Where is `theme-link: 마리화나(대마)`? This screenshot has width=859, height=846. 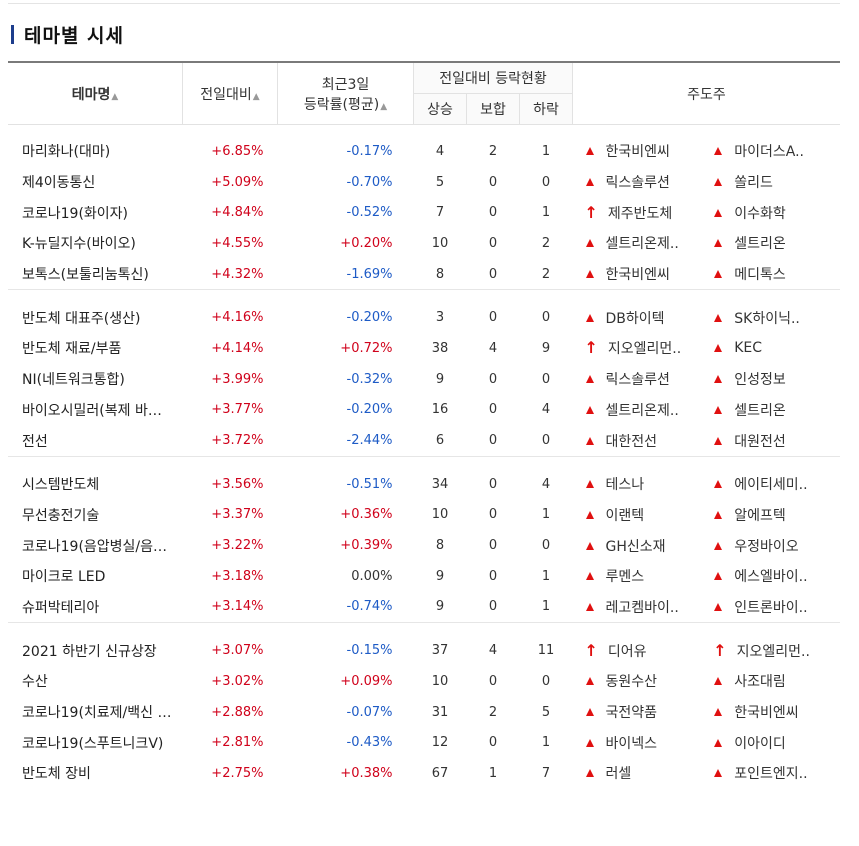
theme-link: 마리화나(대마) is located at coordinates (66, 152).